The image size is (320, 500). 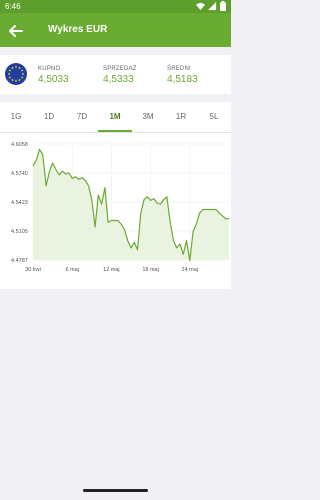 I want to click on y-tick-label: 4.5423, so click(x=19, y=203).